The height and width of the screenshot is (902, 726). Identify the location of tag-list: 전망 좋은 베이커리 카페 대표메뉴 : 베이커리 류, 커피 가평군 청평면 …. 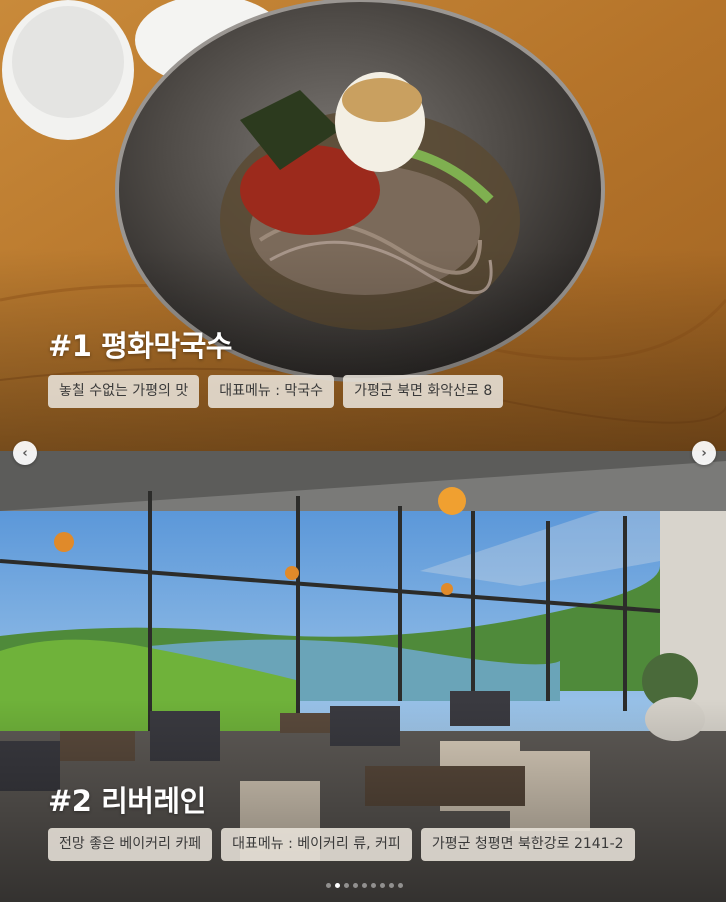
(341, 844).